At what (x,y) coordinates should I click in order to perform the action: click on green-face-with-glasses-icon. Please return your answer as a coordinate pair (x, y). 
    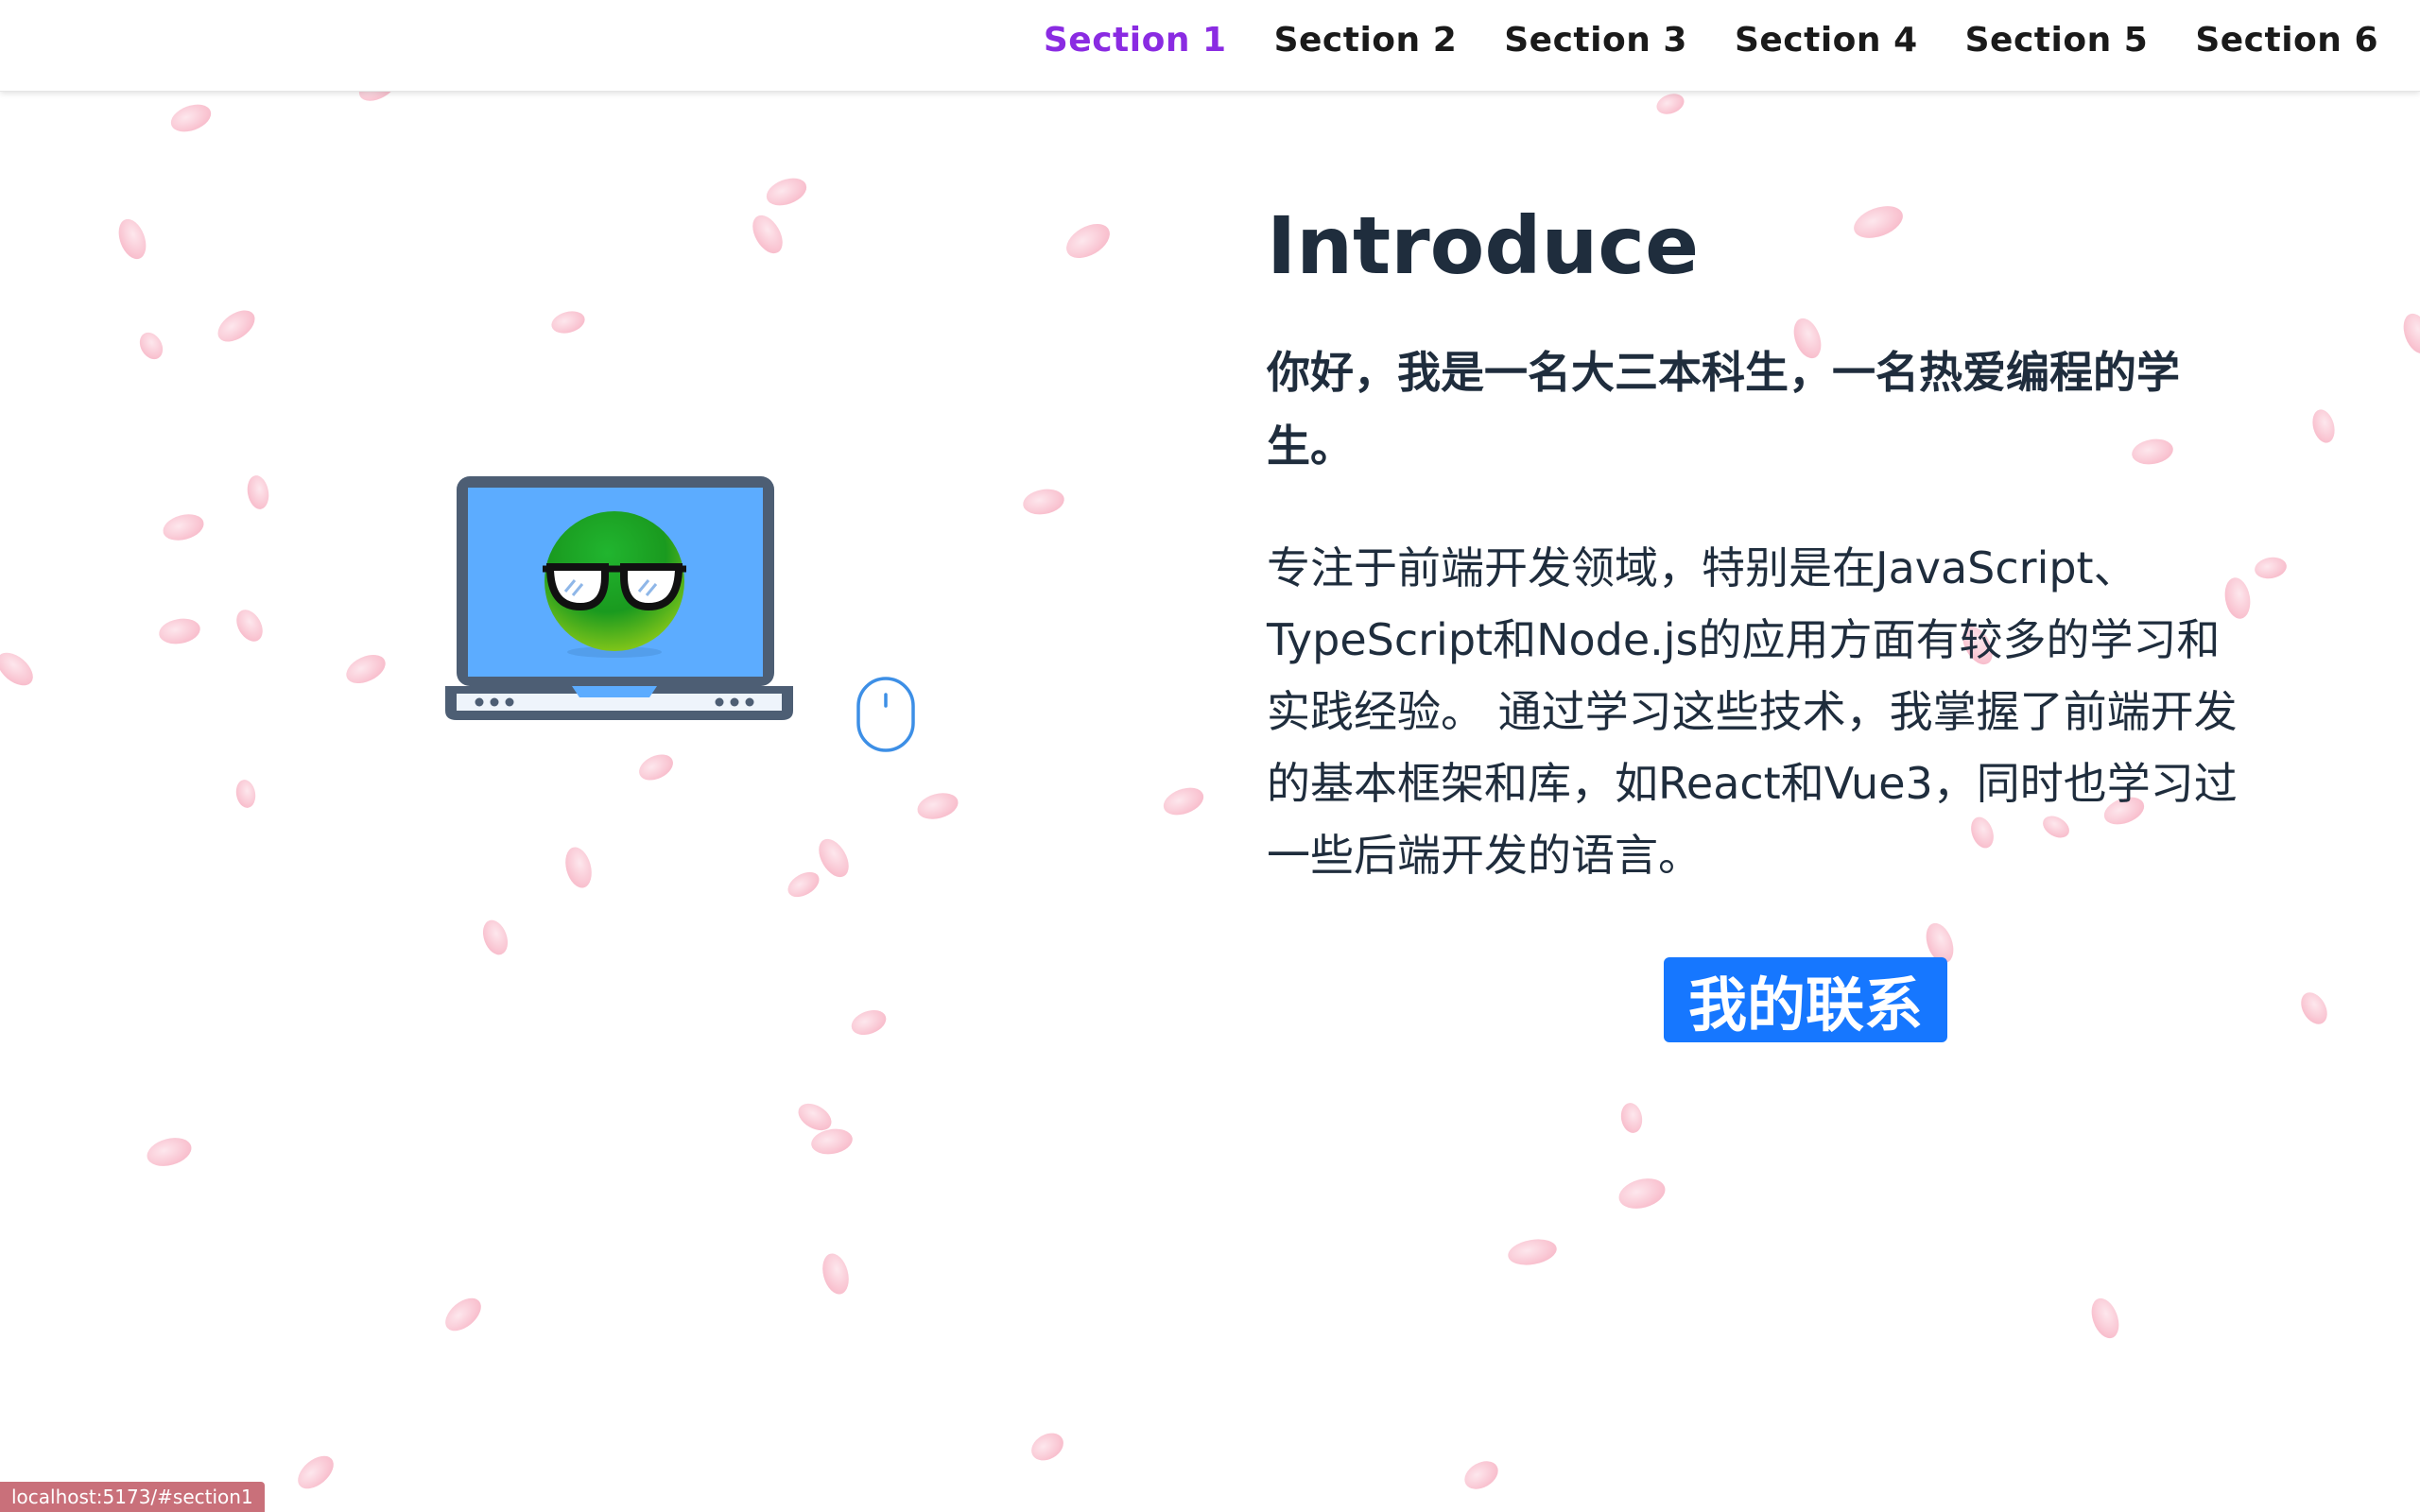
    Looking at the image, I should click on (614, 584).